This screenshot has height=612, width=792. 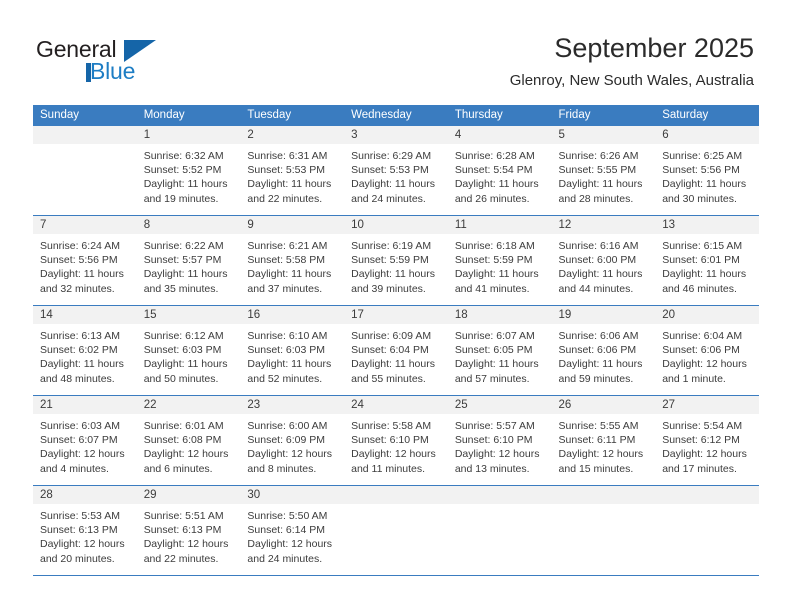 I want to click on sunset-text: Sunset: 5:56 PM, so click(x=701, y=170).